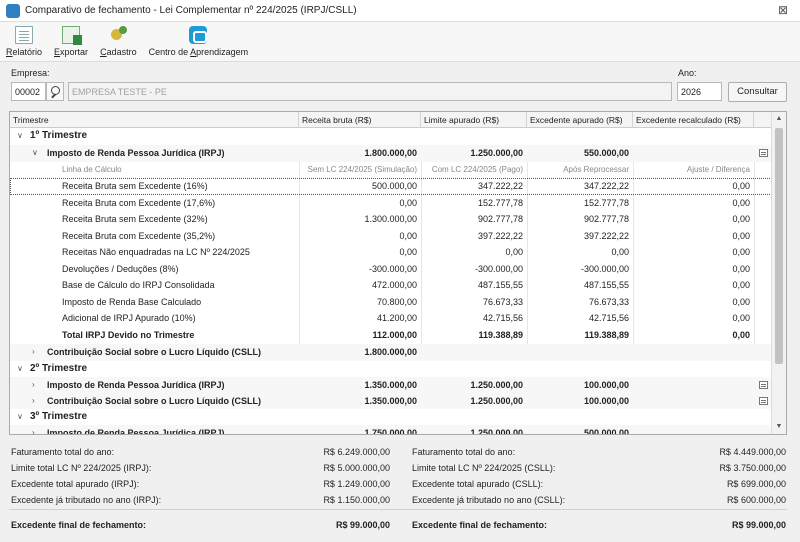 This screenshot has width=800, height=542. I want to click on sem-value: 1.300.000,00, so click(390, 219).